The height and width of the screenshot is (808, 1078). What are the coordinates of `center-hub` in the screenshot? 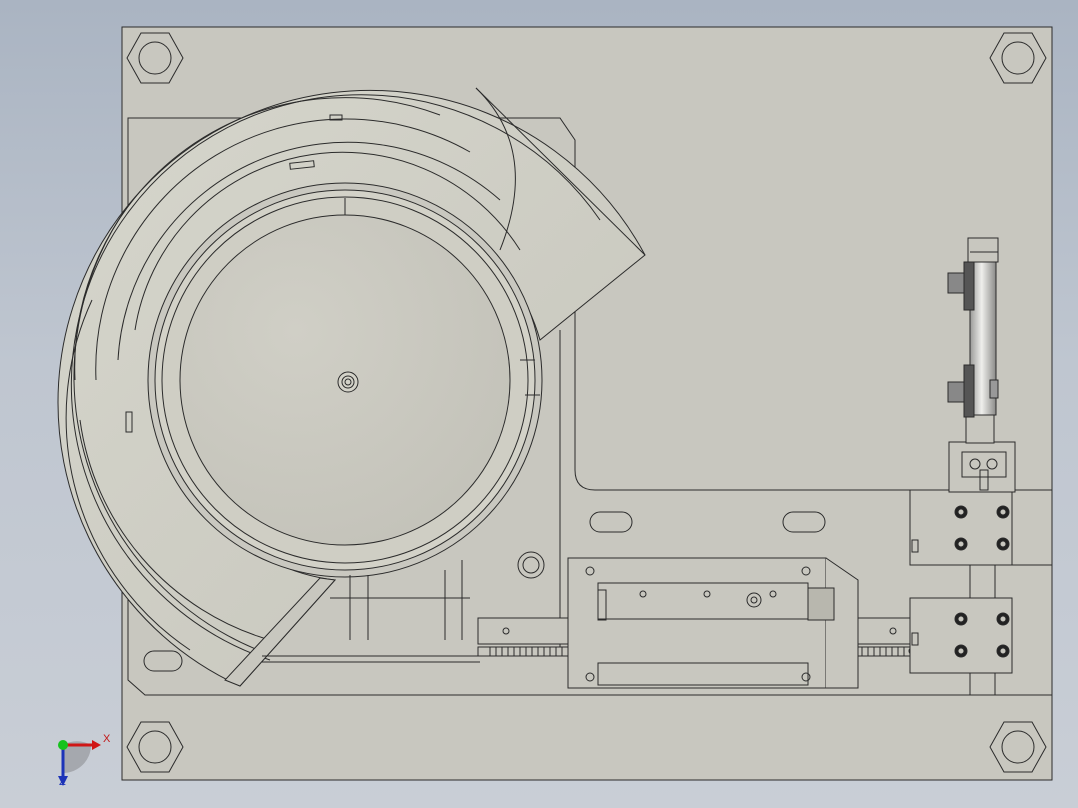 It's located at (348, 382).